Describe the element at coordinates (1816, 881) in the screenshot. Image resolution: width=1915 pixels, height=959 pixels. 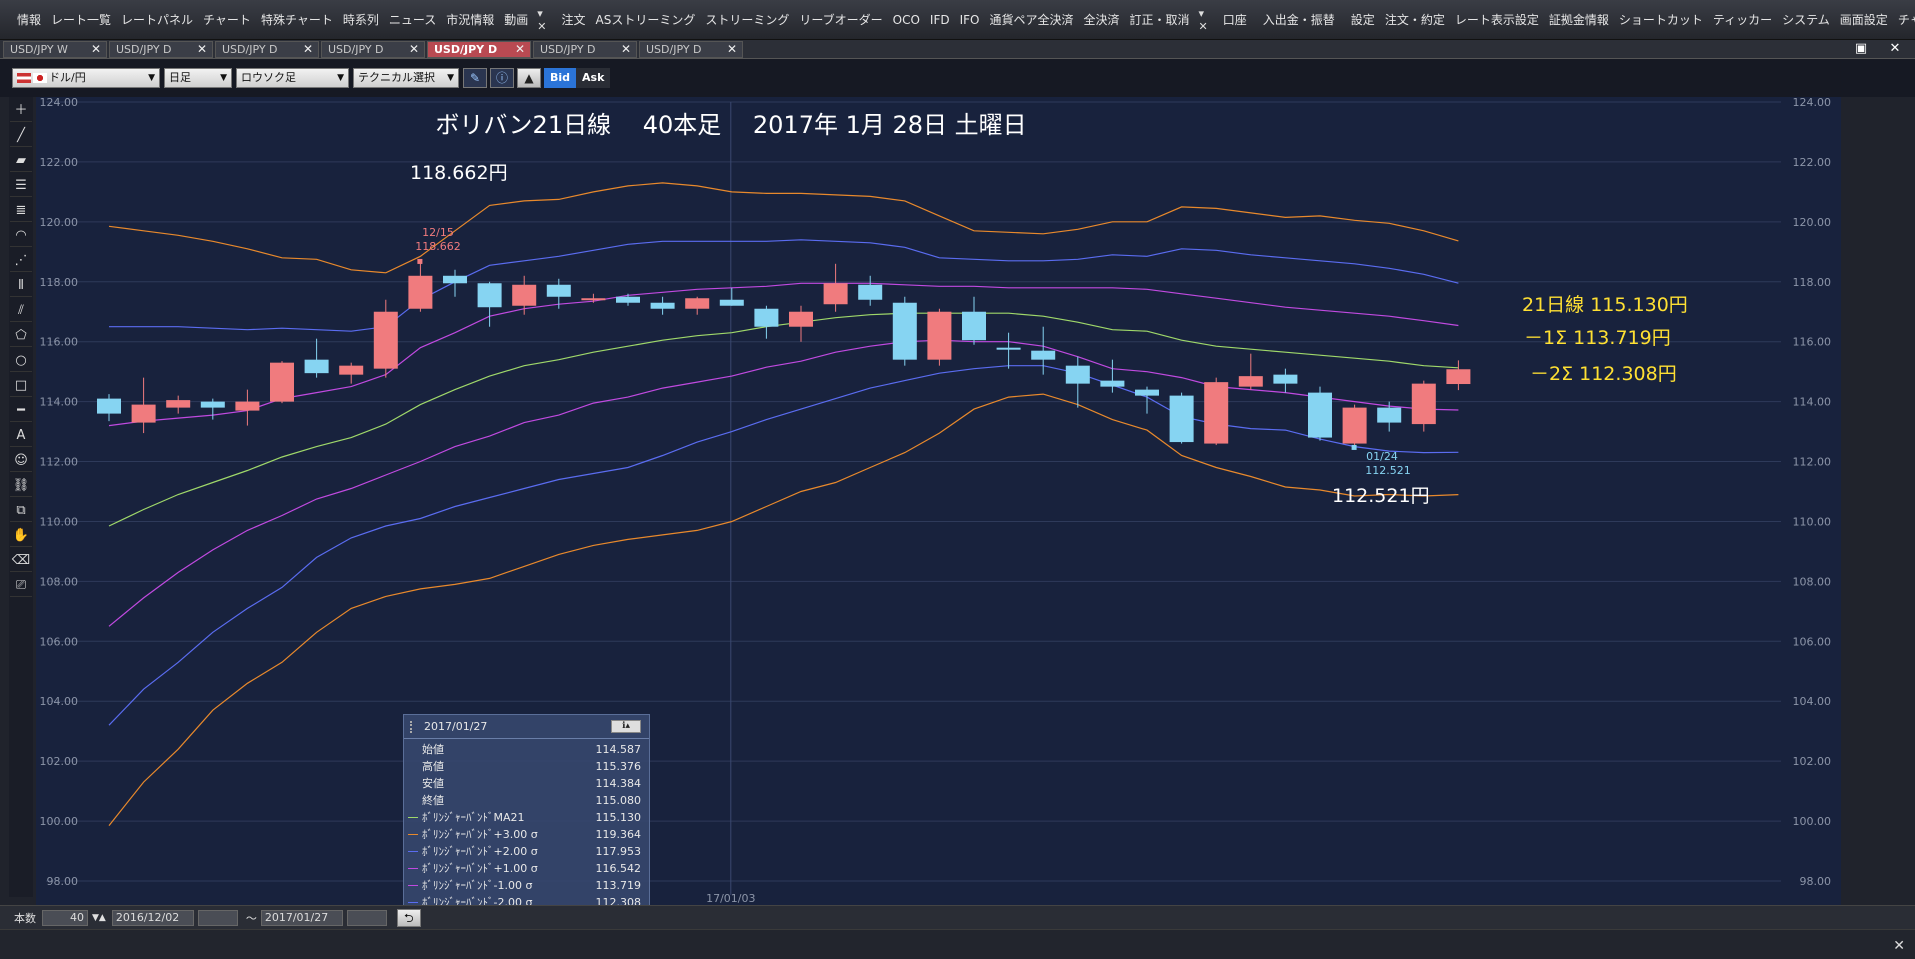
I see `y-tick-label-right: 98.00` at that location.